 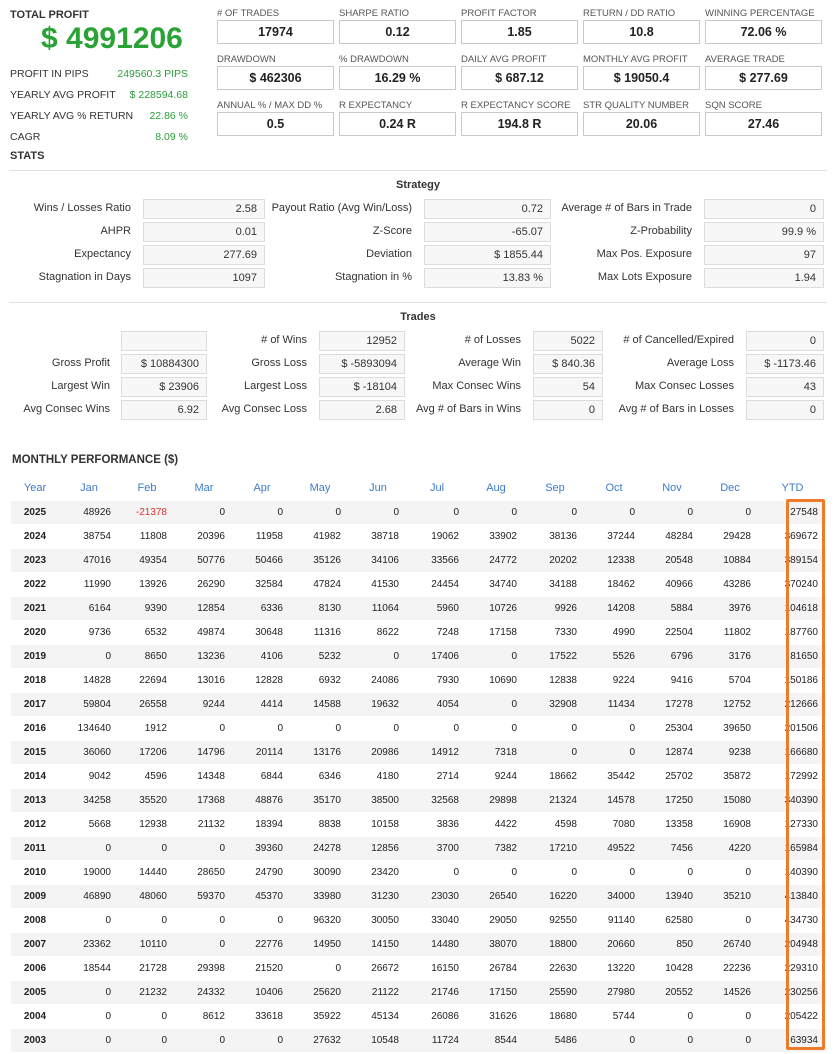 What do you see at coordinates (262, 655) in the screenshot?
I see `month-cell: 4106` at bounding box center [262, 655].